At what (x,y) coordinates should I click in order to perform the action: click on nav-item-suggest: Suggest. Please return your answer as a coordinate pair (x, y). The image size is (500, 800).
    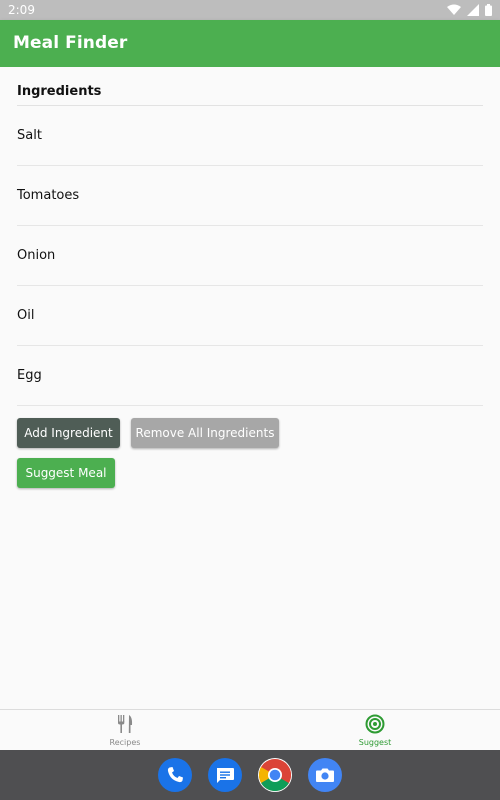
    Looking at the image, I should click on (375, 730).